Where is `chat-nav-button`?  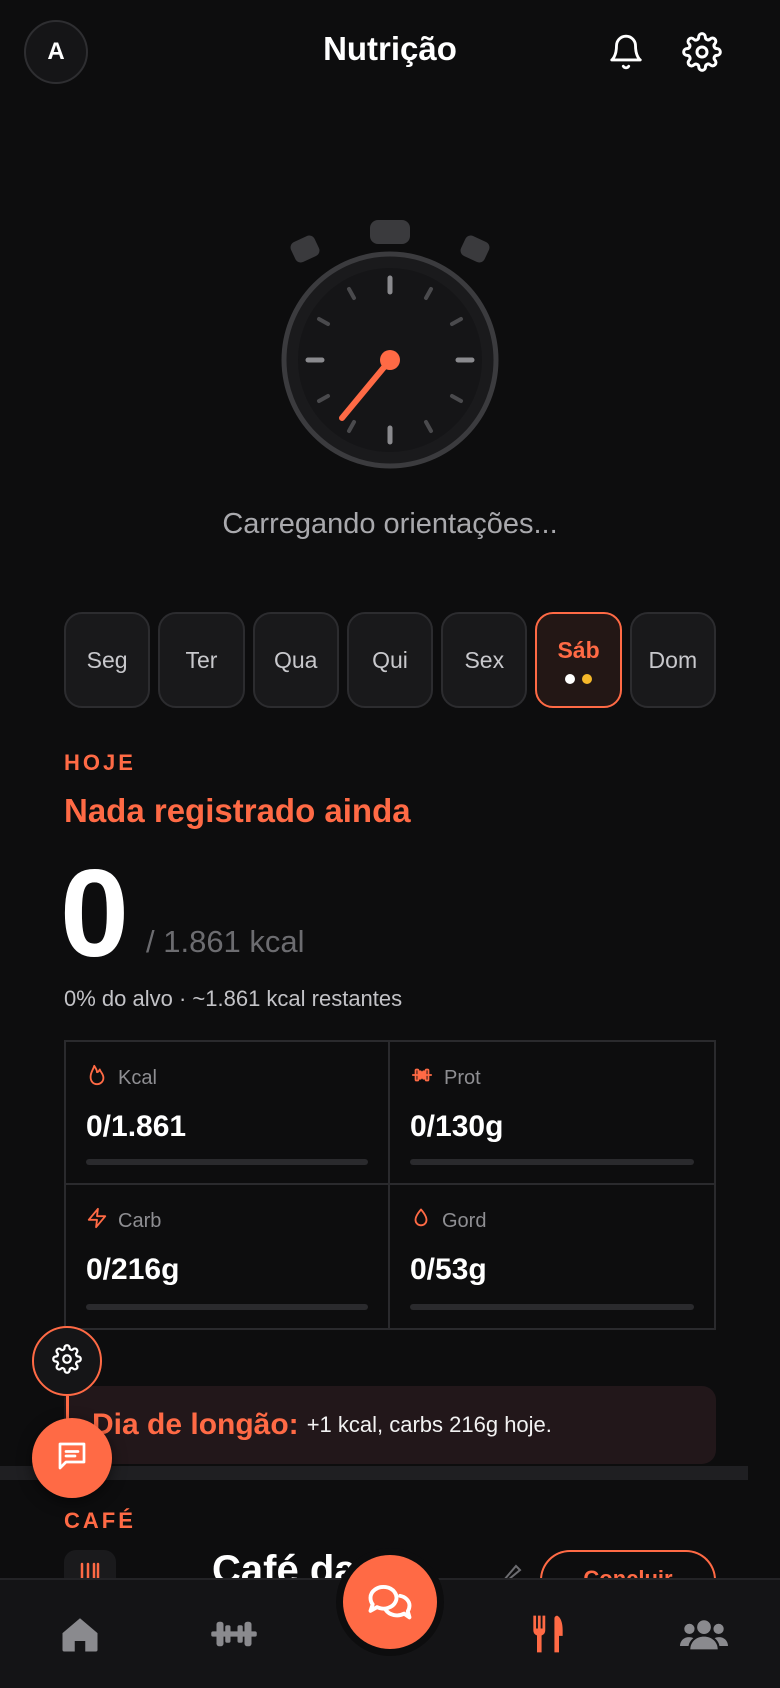 chat-nav-button is located at coordinates (390, 1602).